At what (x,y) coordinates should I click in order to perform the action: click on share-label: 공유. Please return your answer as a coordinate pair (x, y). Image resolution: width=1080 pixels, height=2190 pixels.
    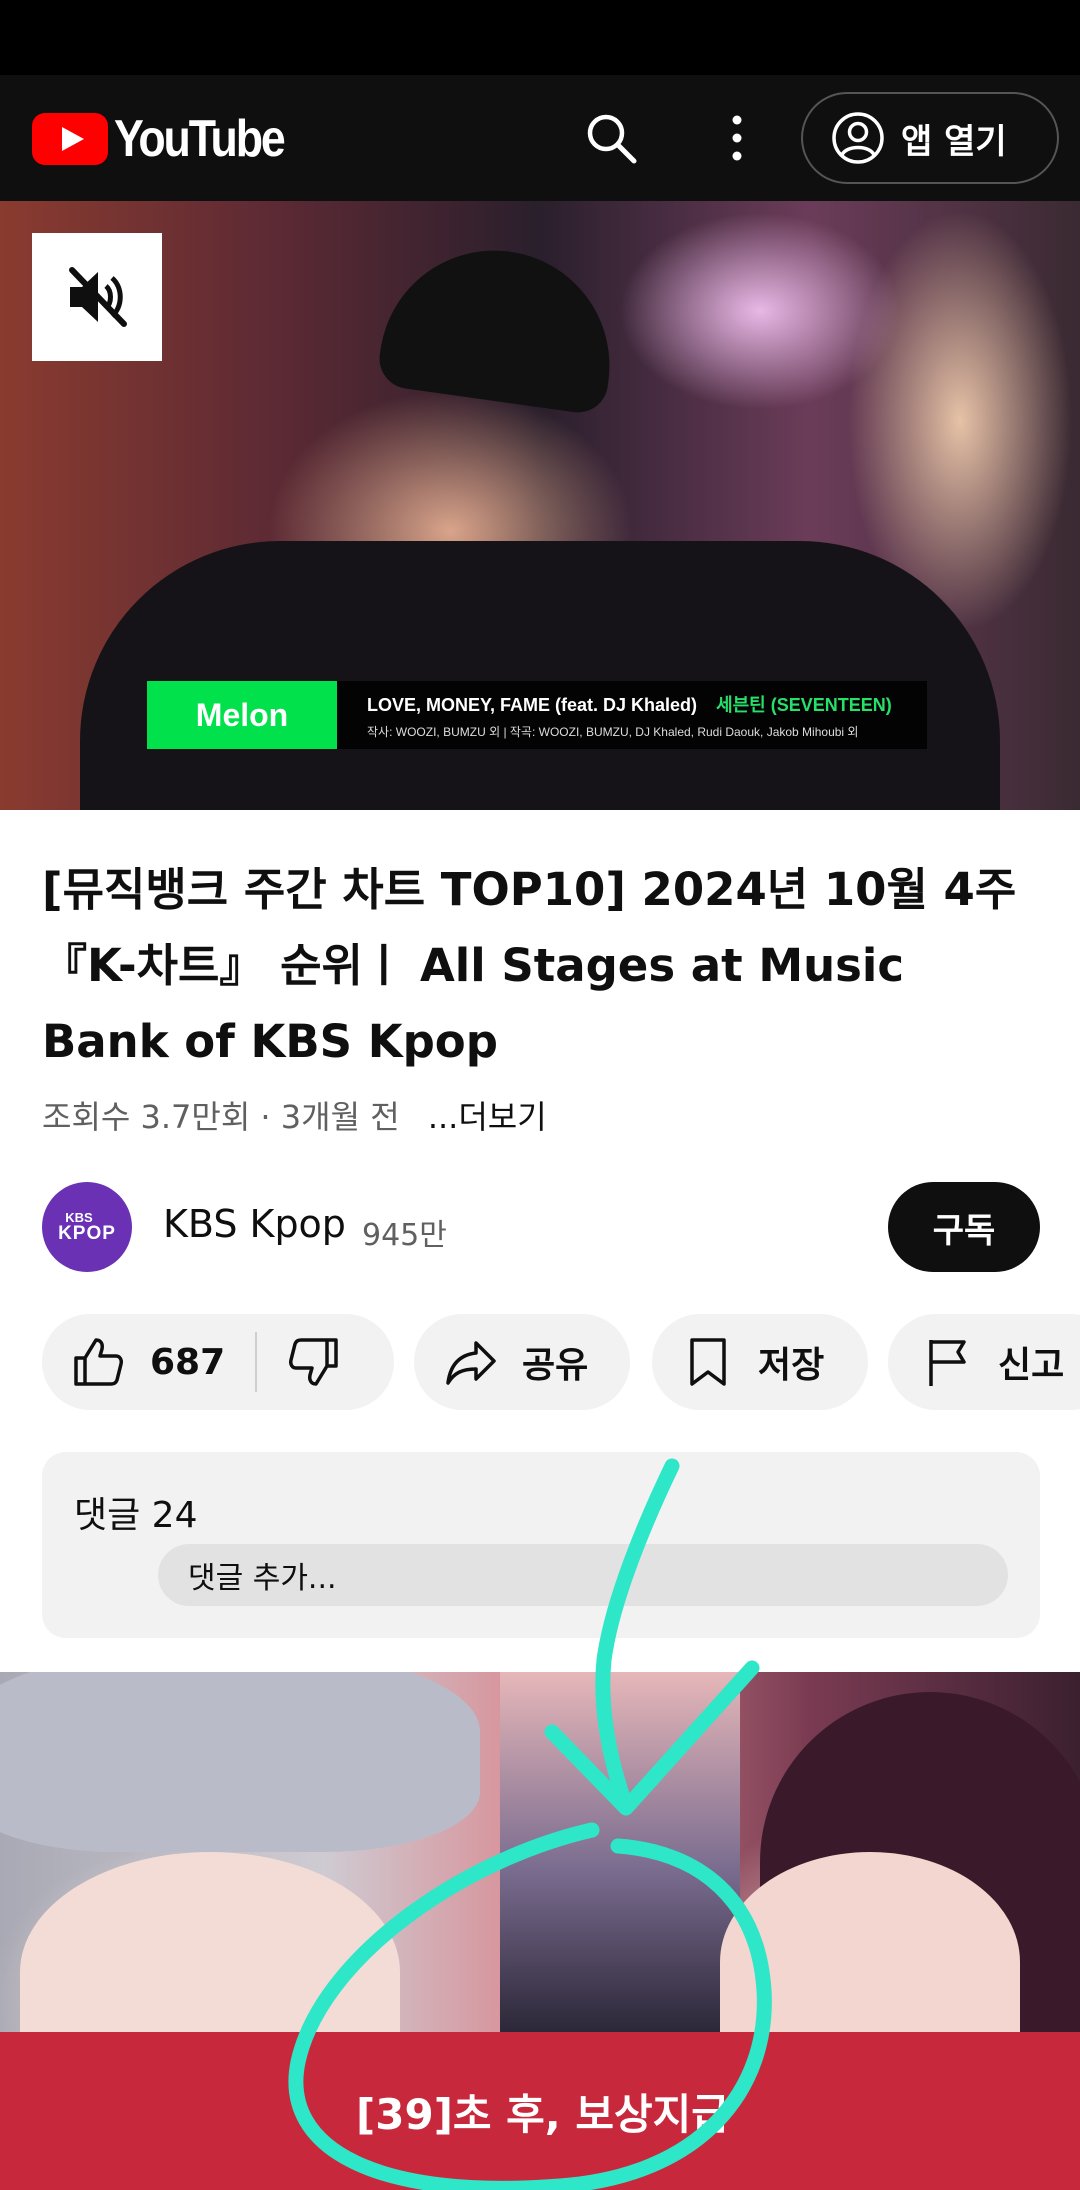
    Looking at the image, I should click on (555, 1365).